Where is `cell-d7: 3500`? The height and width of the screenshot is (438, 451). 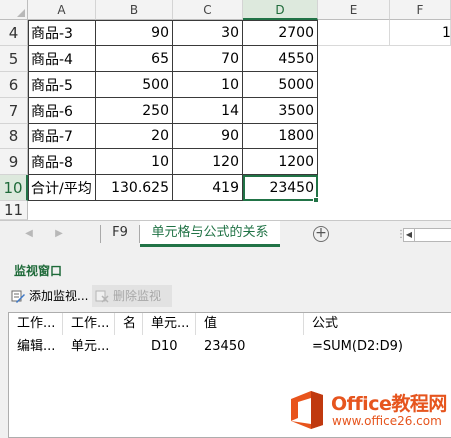
cell-d7: 3500 is located at coordinates (280, 111).